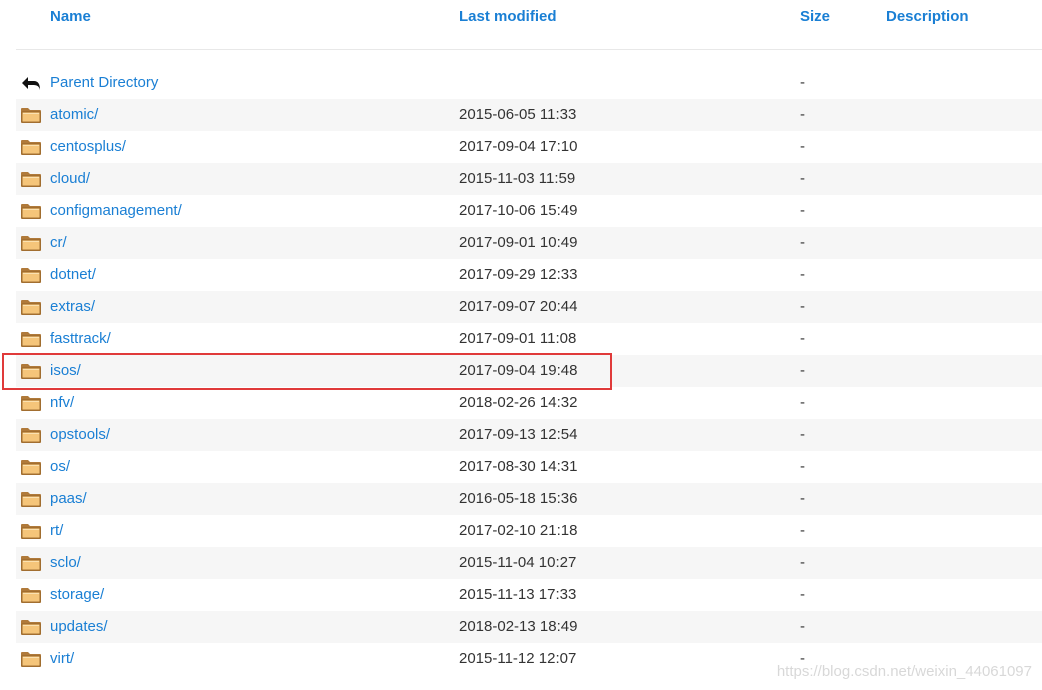  I want to click on entry-name-link: os/, so click(60, 467).